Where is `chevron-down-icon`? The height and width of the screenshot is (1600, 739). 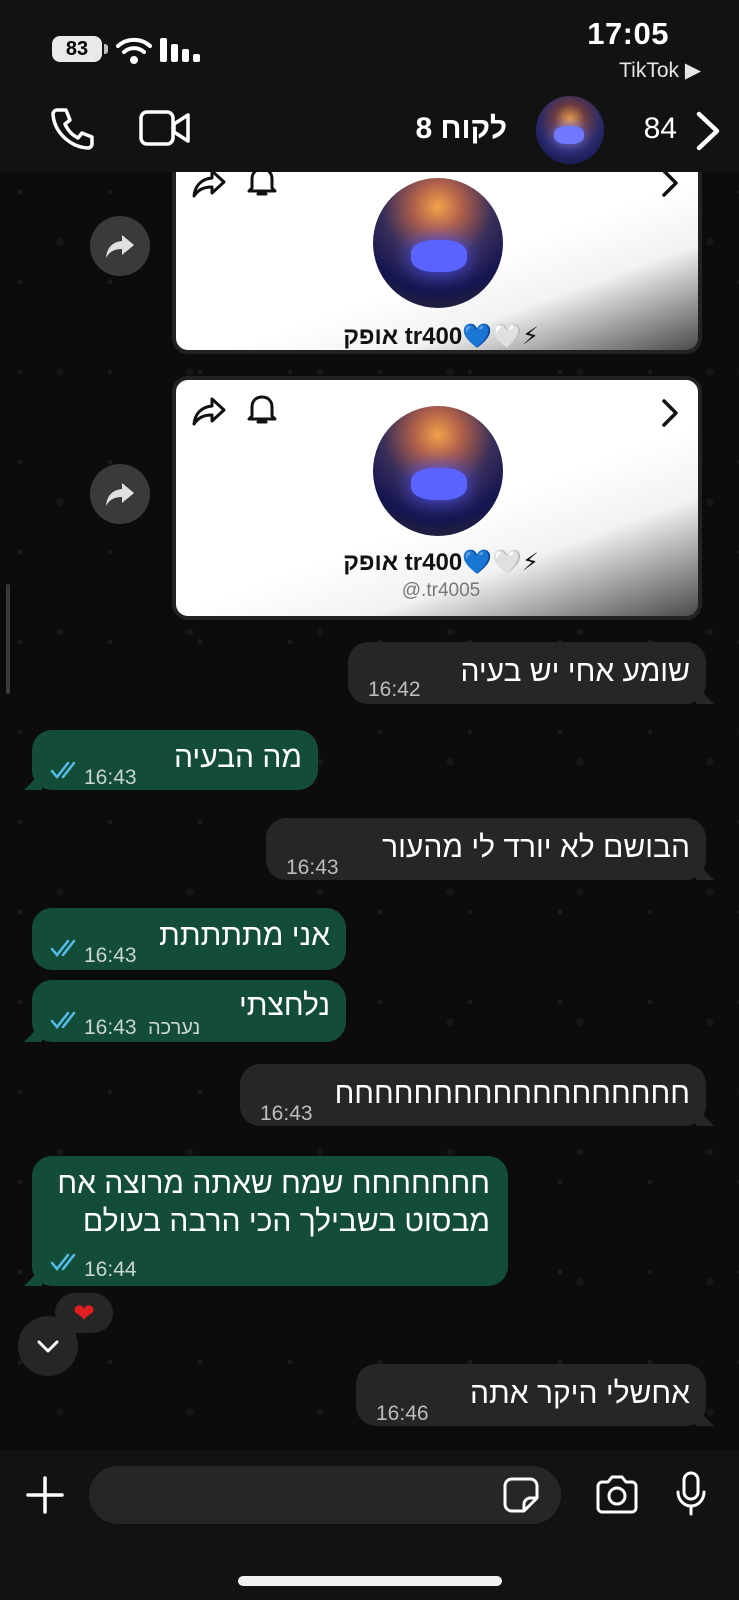 chevron-down-icon is located at coordinates (48, 1346).